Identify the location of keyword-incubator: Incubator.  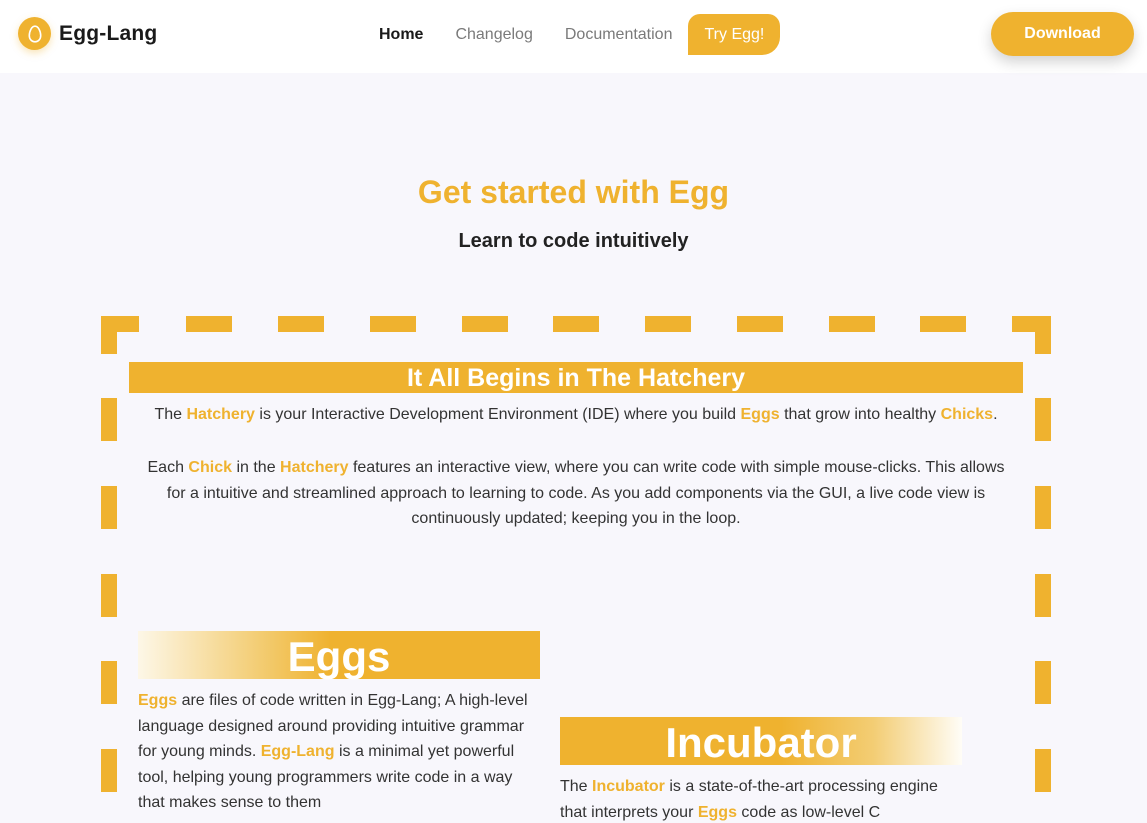
(628, 786).